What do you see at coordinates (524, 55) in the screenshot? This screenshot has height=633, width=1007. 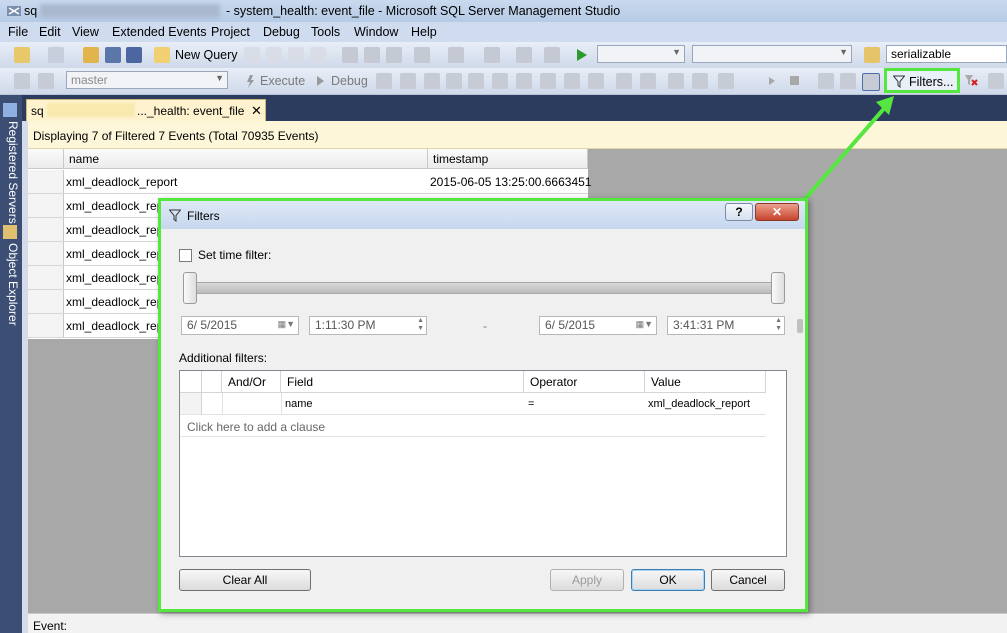 I see `solution-icon` at bounding box center [524, 55].